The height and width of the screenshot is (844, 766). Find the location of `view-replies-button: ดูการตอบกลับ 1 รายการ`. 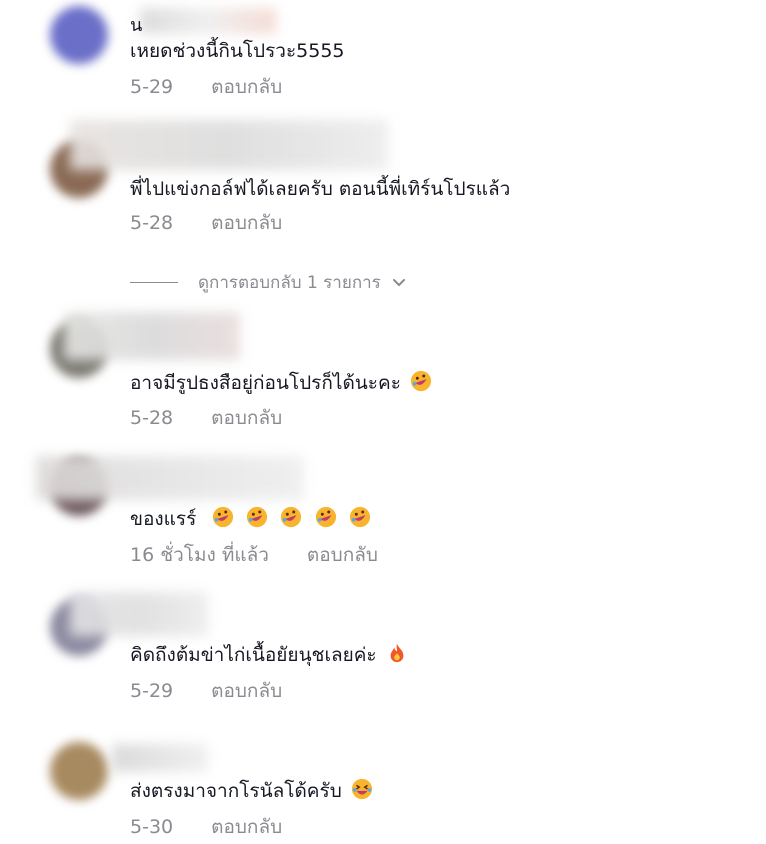

view-replies-button: ดูการตอบกลับ 1 รายการ is located at coordinates (268, 282).